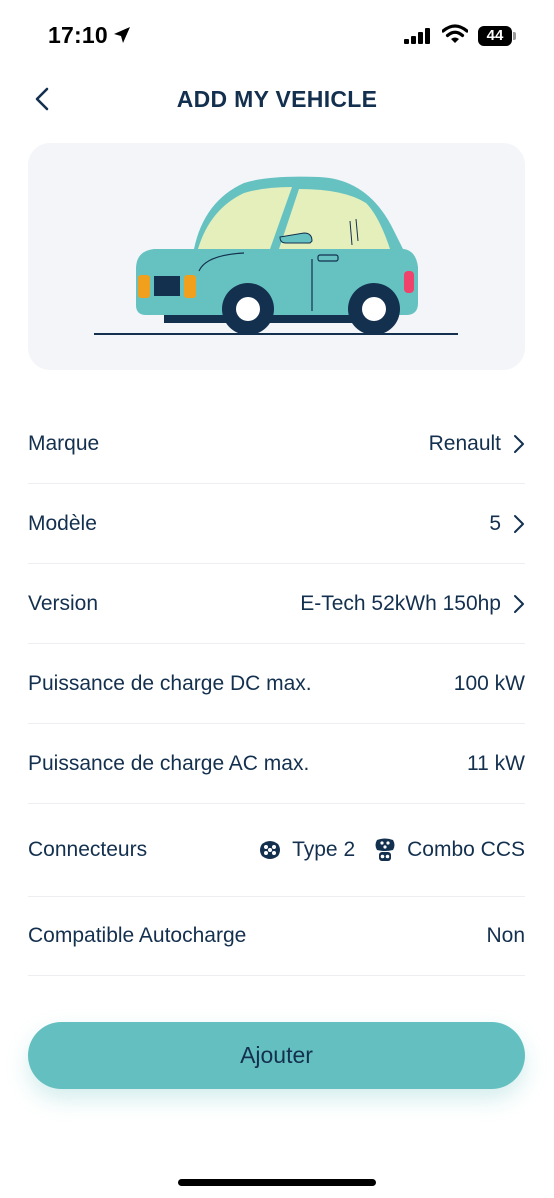 The height and width of the screenshot is (1198, 554). Describe the element at coordinates (169, 763) in the screenshot. I see `row-label: Puissance de charge AC max.` at that location.